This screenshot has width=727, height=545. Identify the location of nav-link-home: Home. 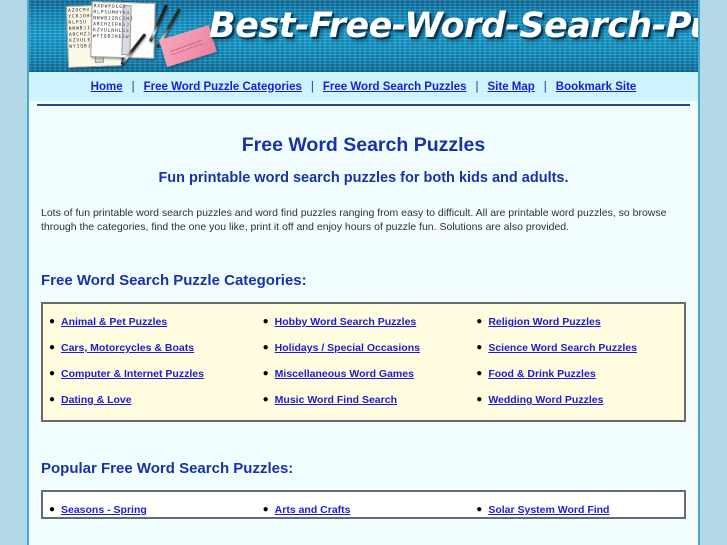
(107, 87).